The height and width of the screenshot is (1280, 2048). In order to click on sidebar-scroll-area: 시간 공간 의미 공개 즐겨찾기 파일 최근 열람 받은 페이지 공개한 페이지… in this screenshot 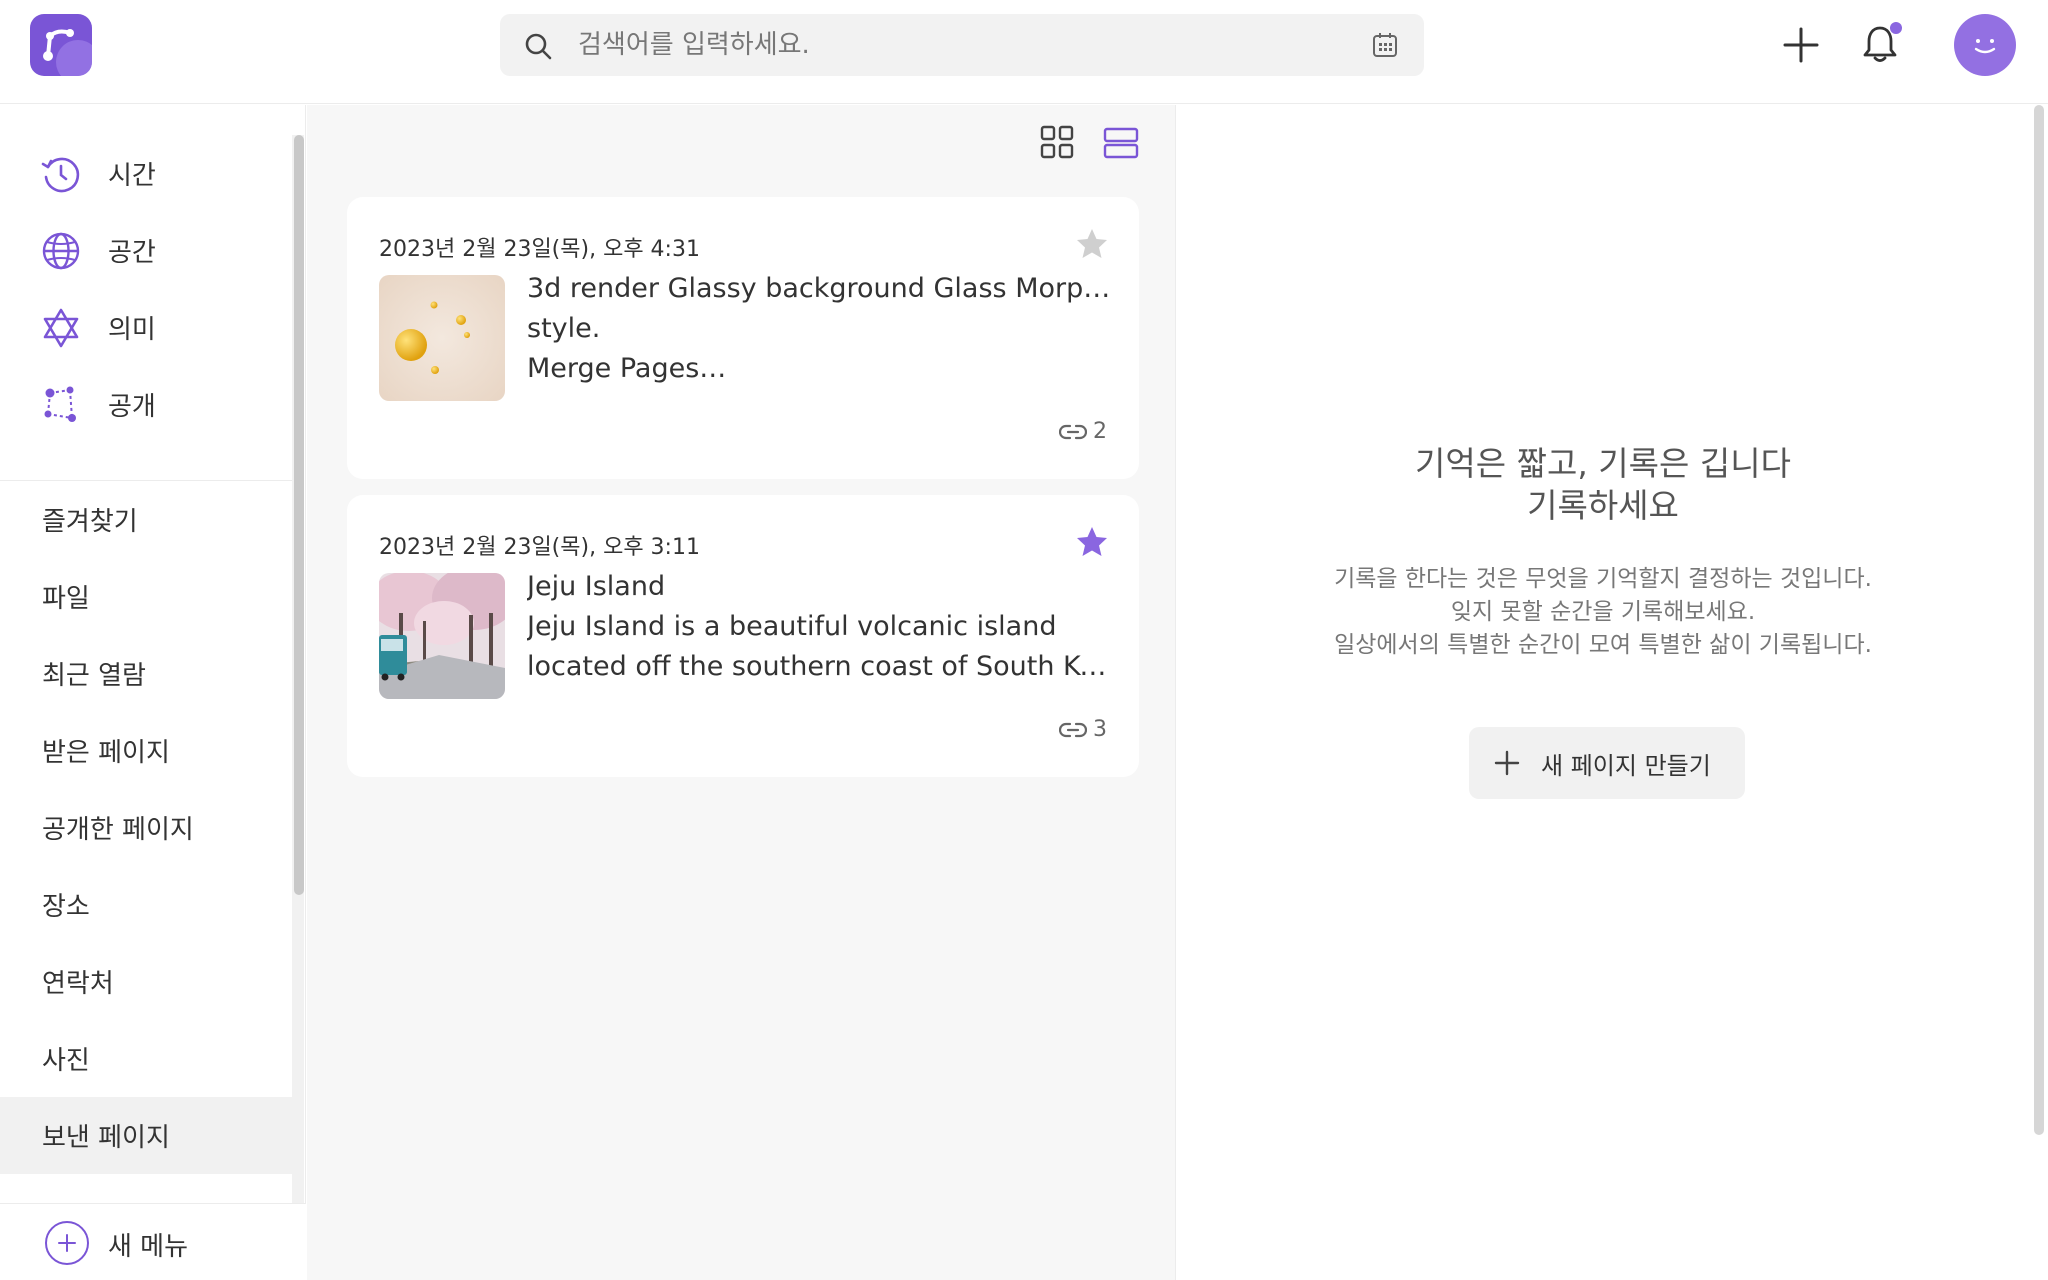, I will do `click(150, 654)`.